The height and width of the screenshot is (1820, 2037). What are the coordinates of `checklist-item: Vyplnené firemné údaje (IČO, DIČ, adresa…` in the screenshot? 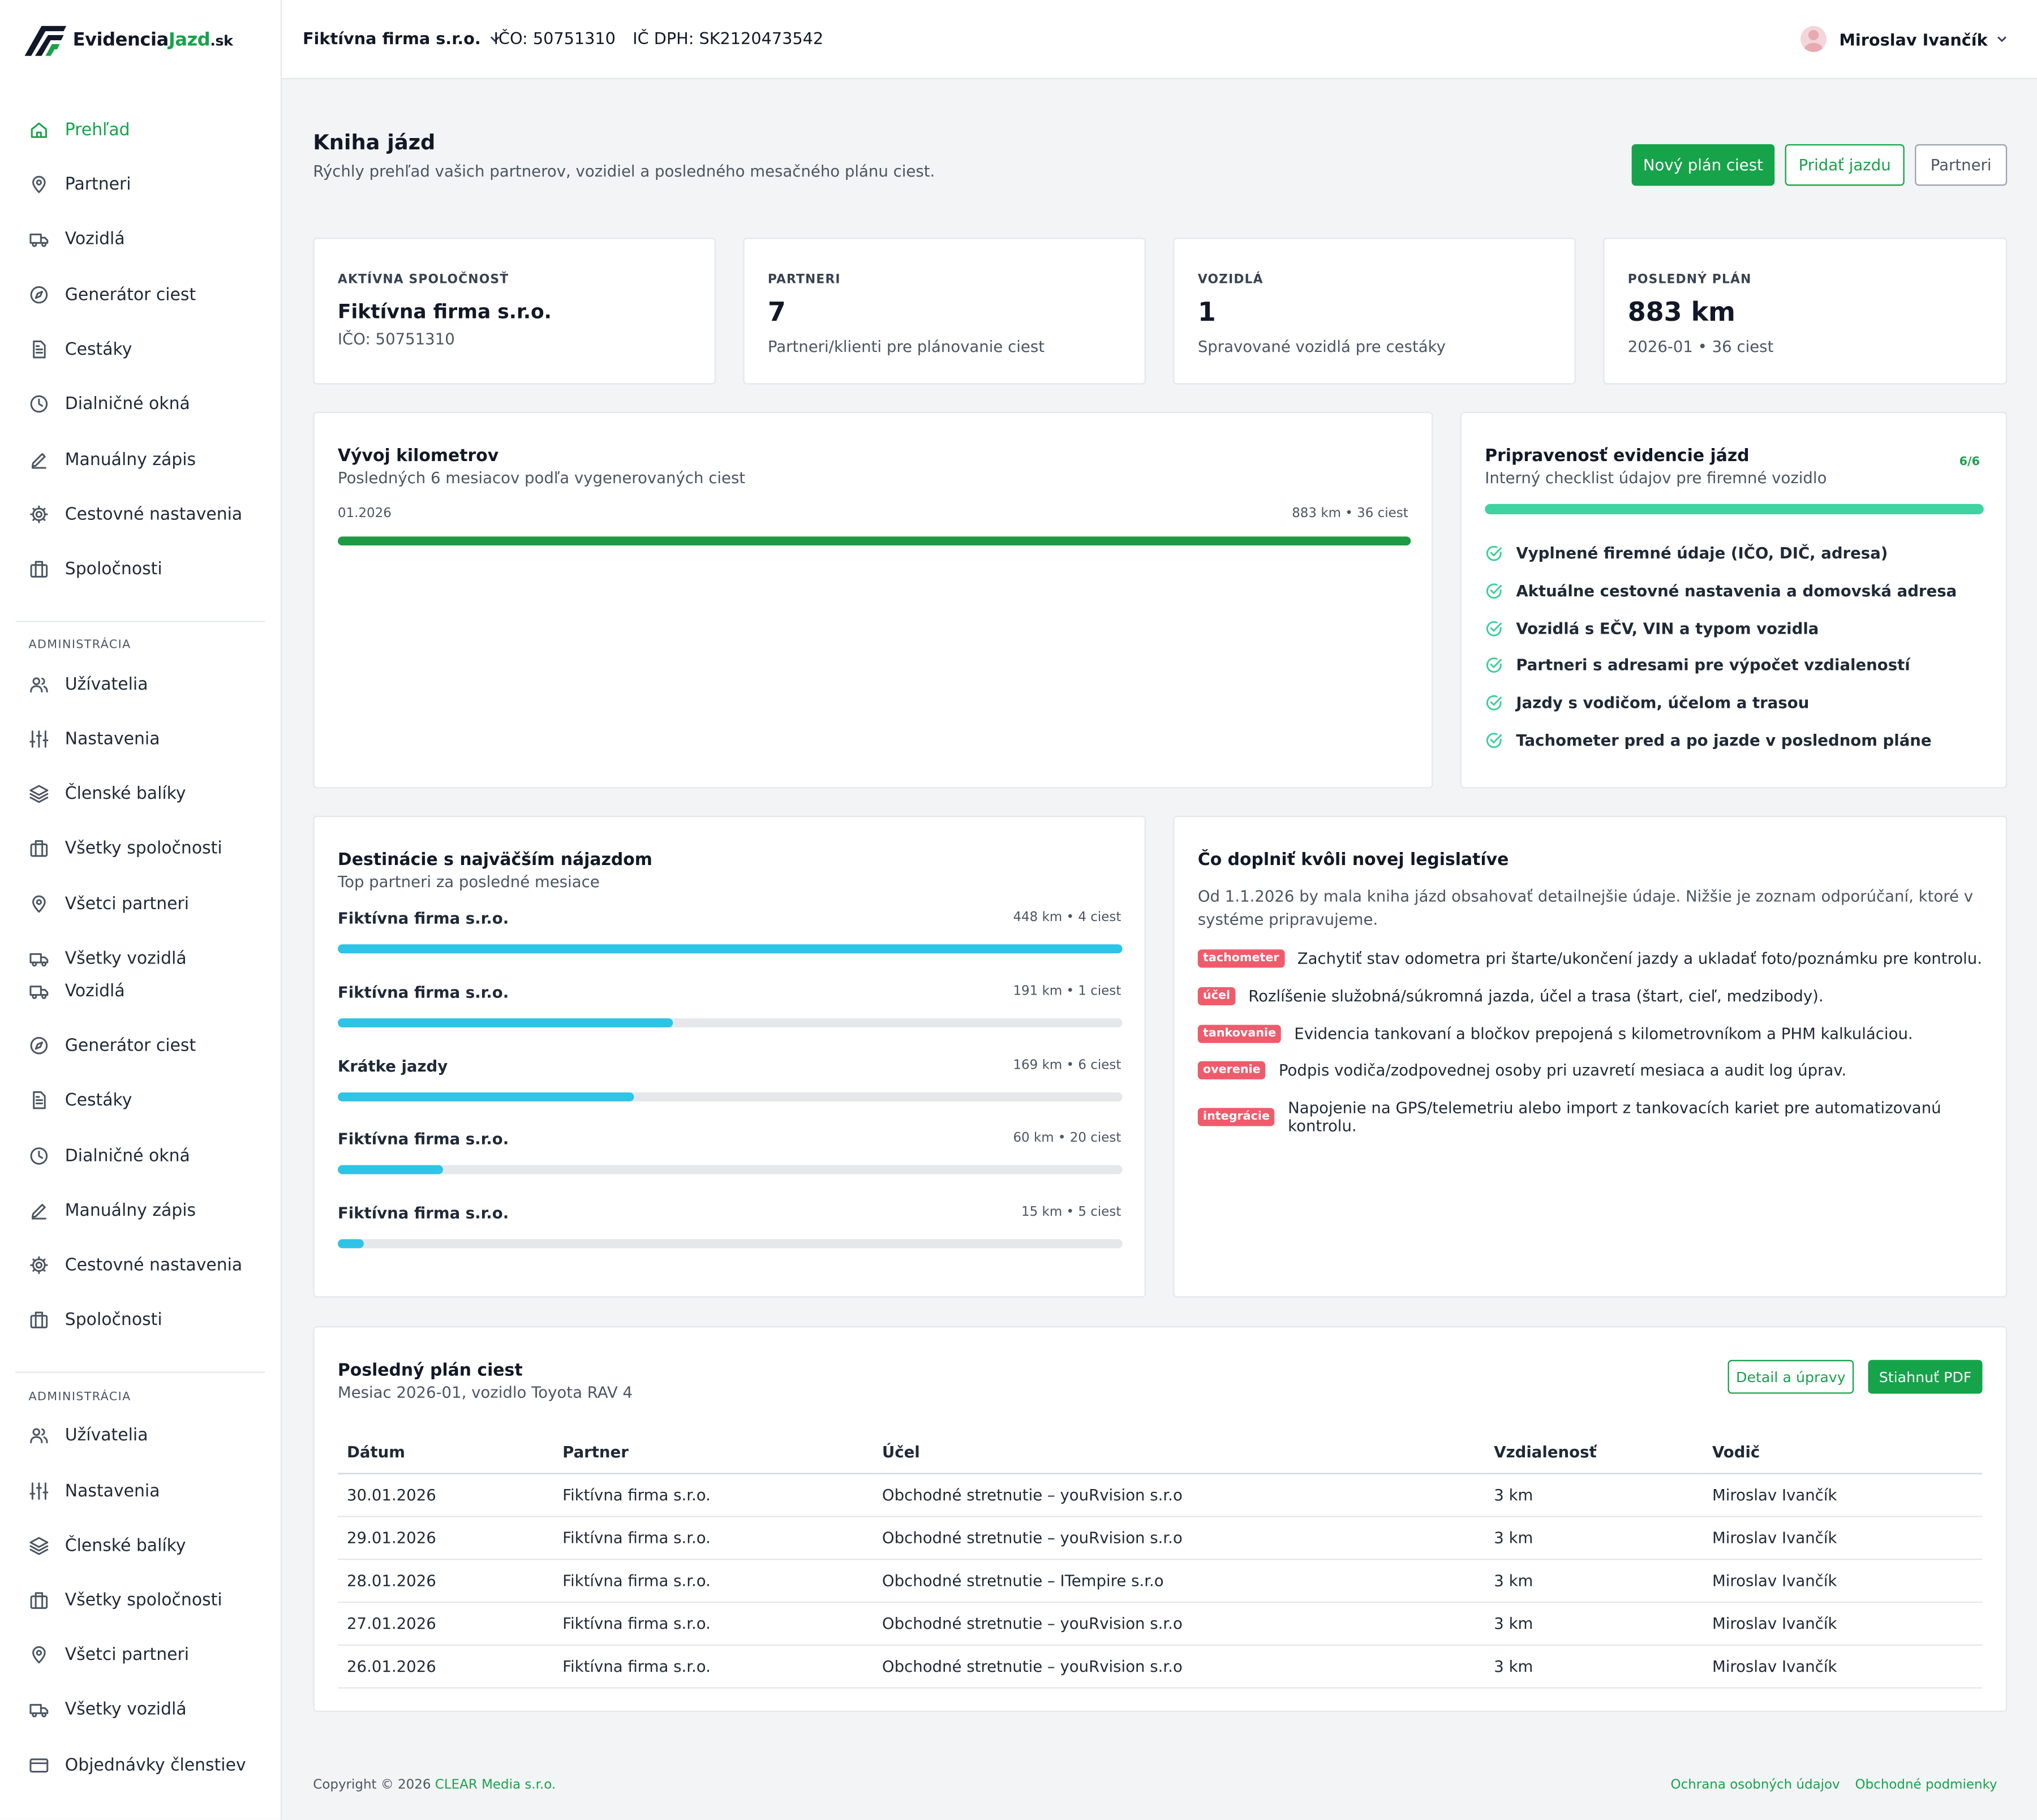 It's located at (1686, 553).